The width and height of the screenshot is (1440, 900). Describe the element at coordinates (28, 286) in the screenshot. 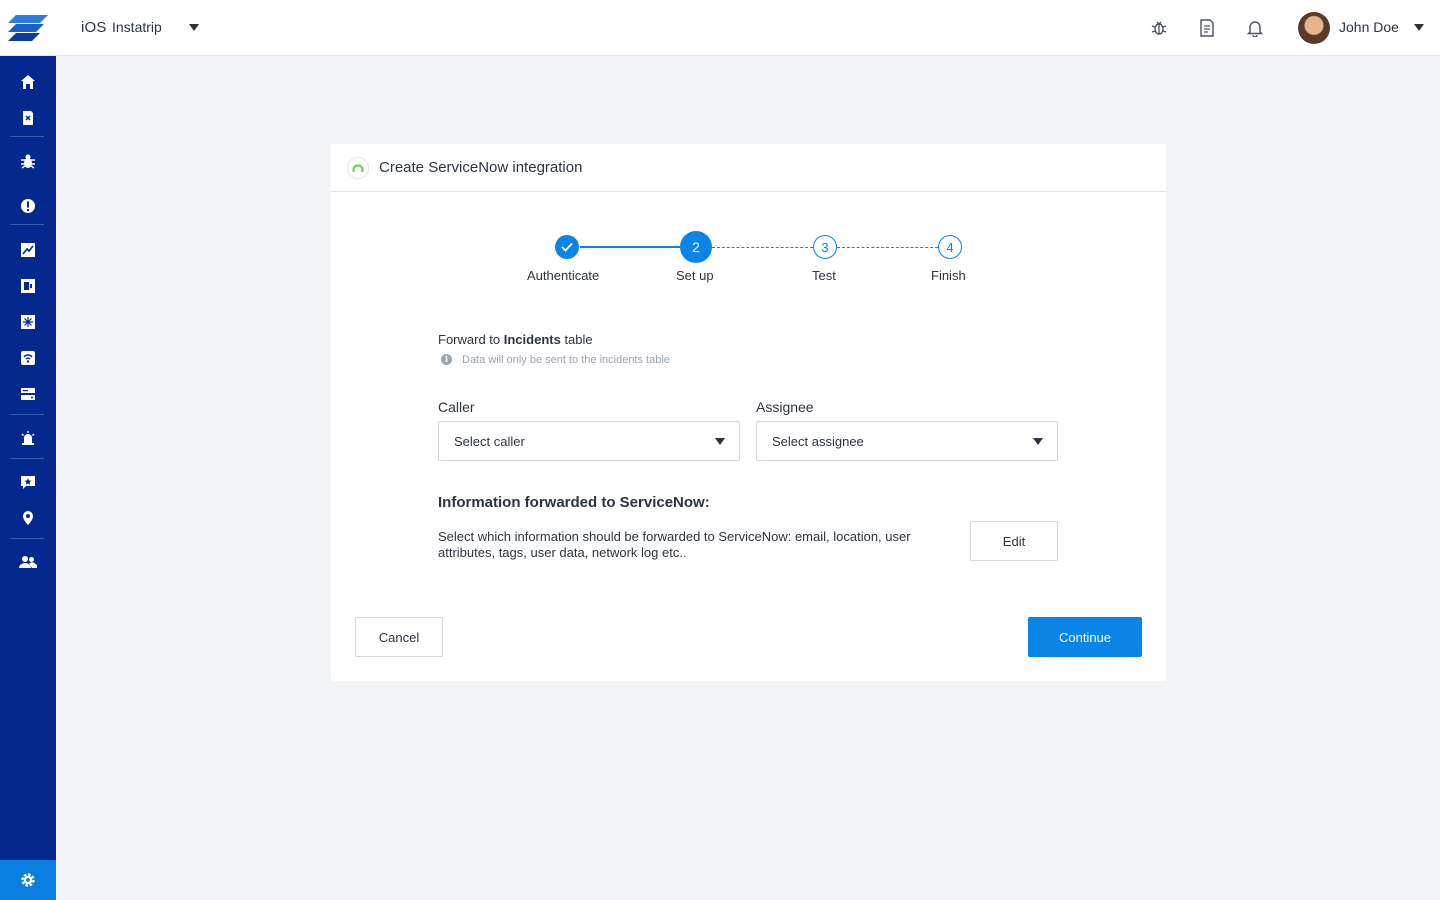

I see `sessions-icon` at that location.